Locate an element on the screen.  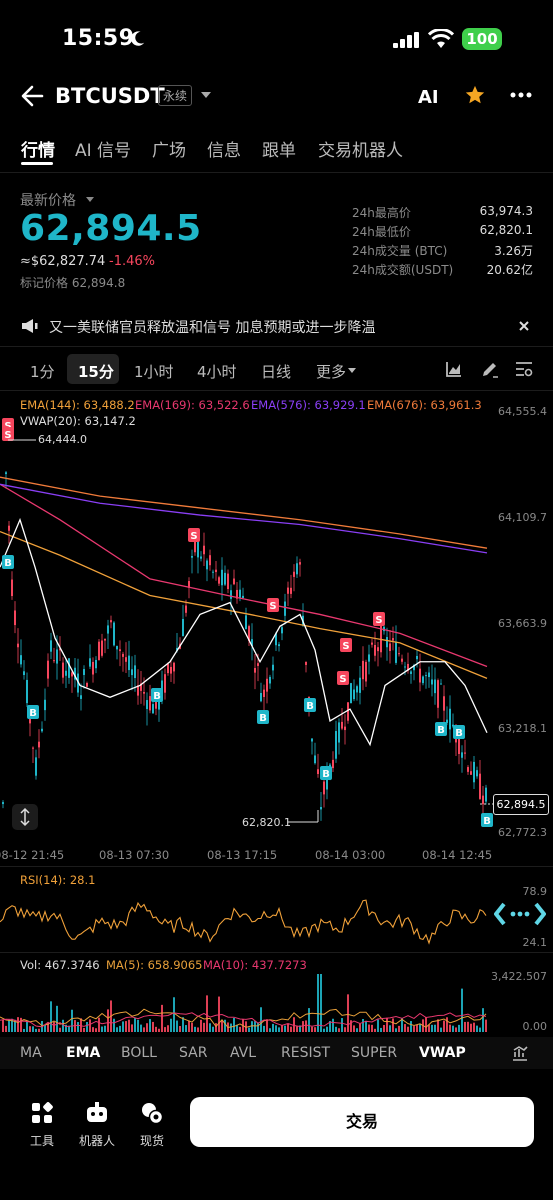
nav-spot-label: 现货 is located at coordinates (152, 1140).